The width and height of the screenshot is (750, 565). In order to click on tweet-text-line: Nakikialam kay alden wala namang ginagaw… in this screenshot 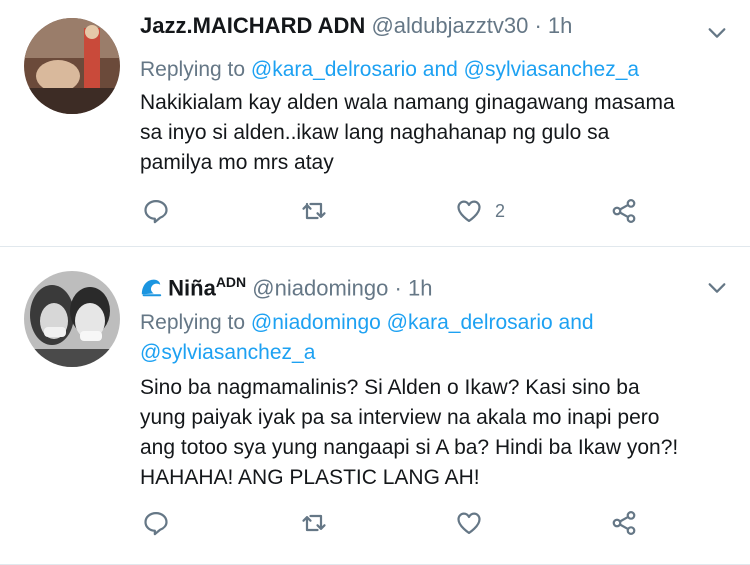, I will do `click(407, 102)`.